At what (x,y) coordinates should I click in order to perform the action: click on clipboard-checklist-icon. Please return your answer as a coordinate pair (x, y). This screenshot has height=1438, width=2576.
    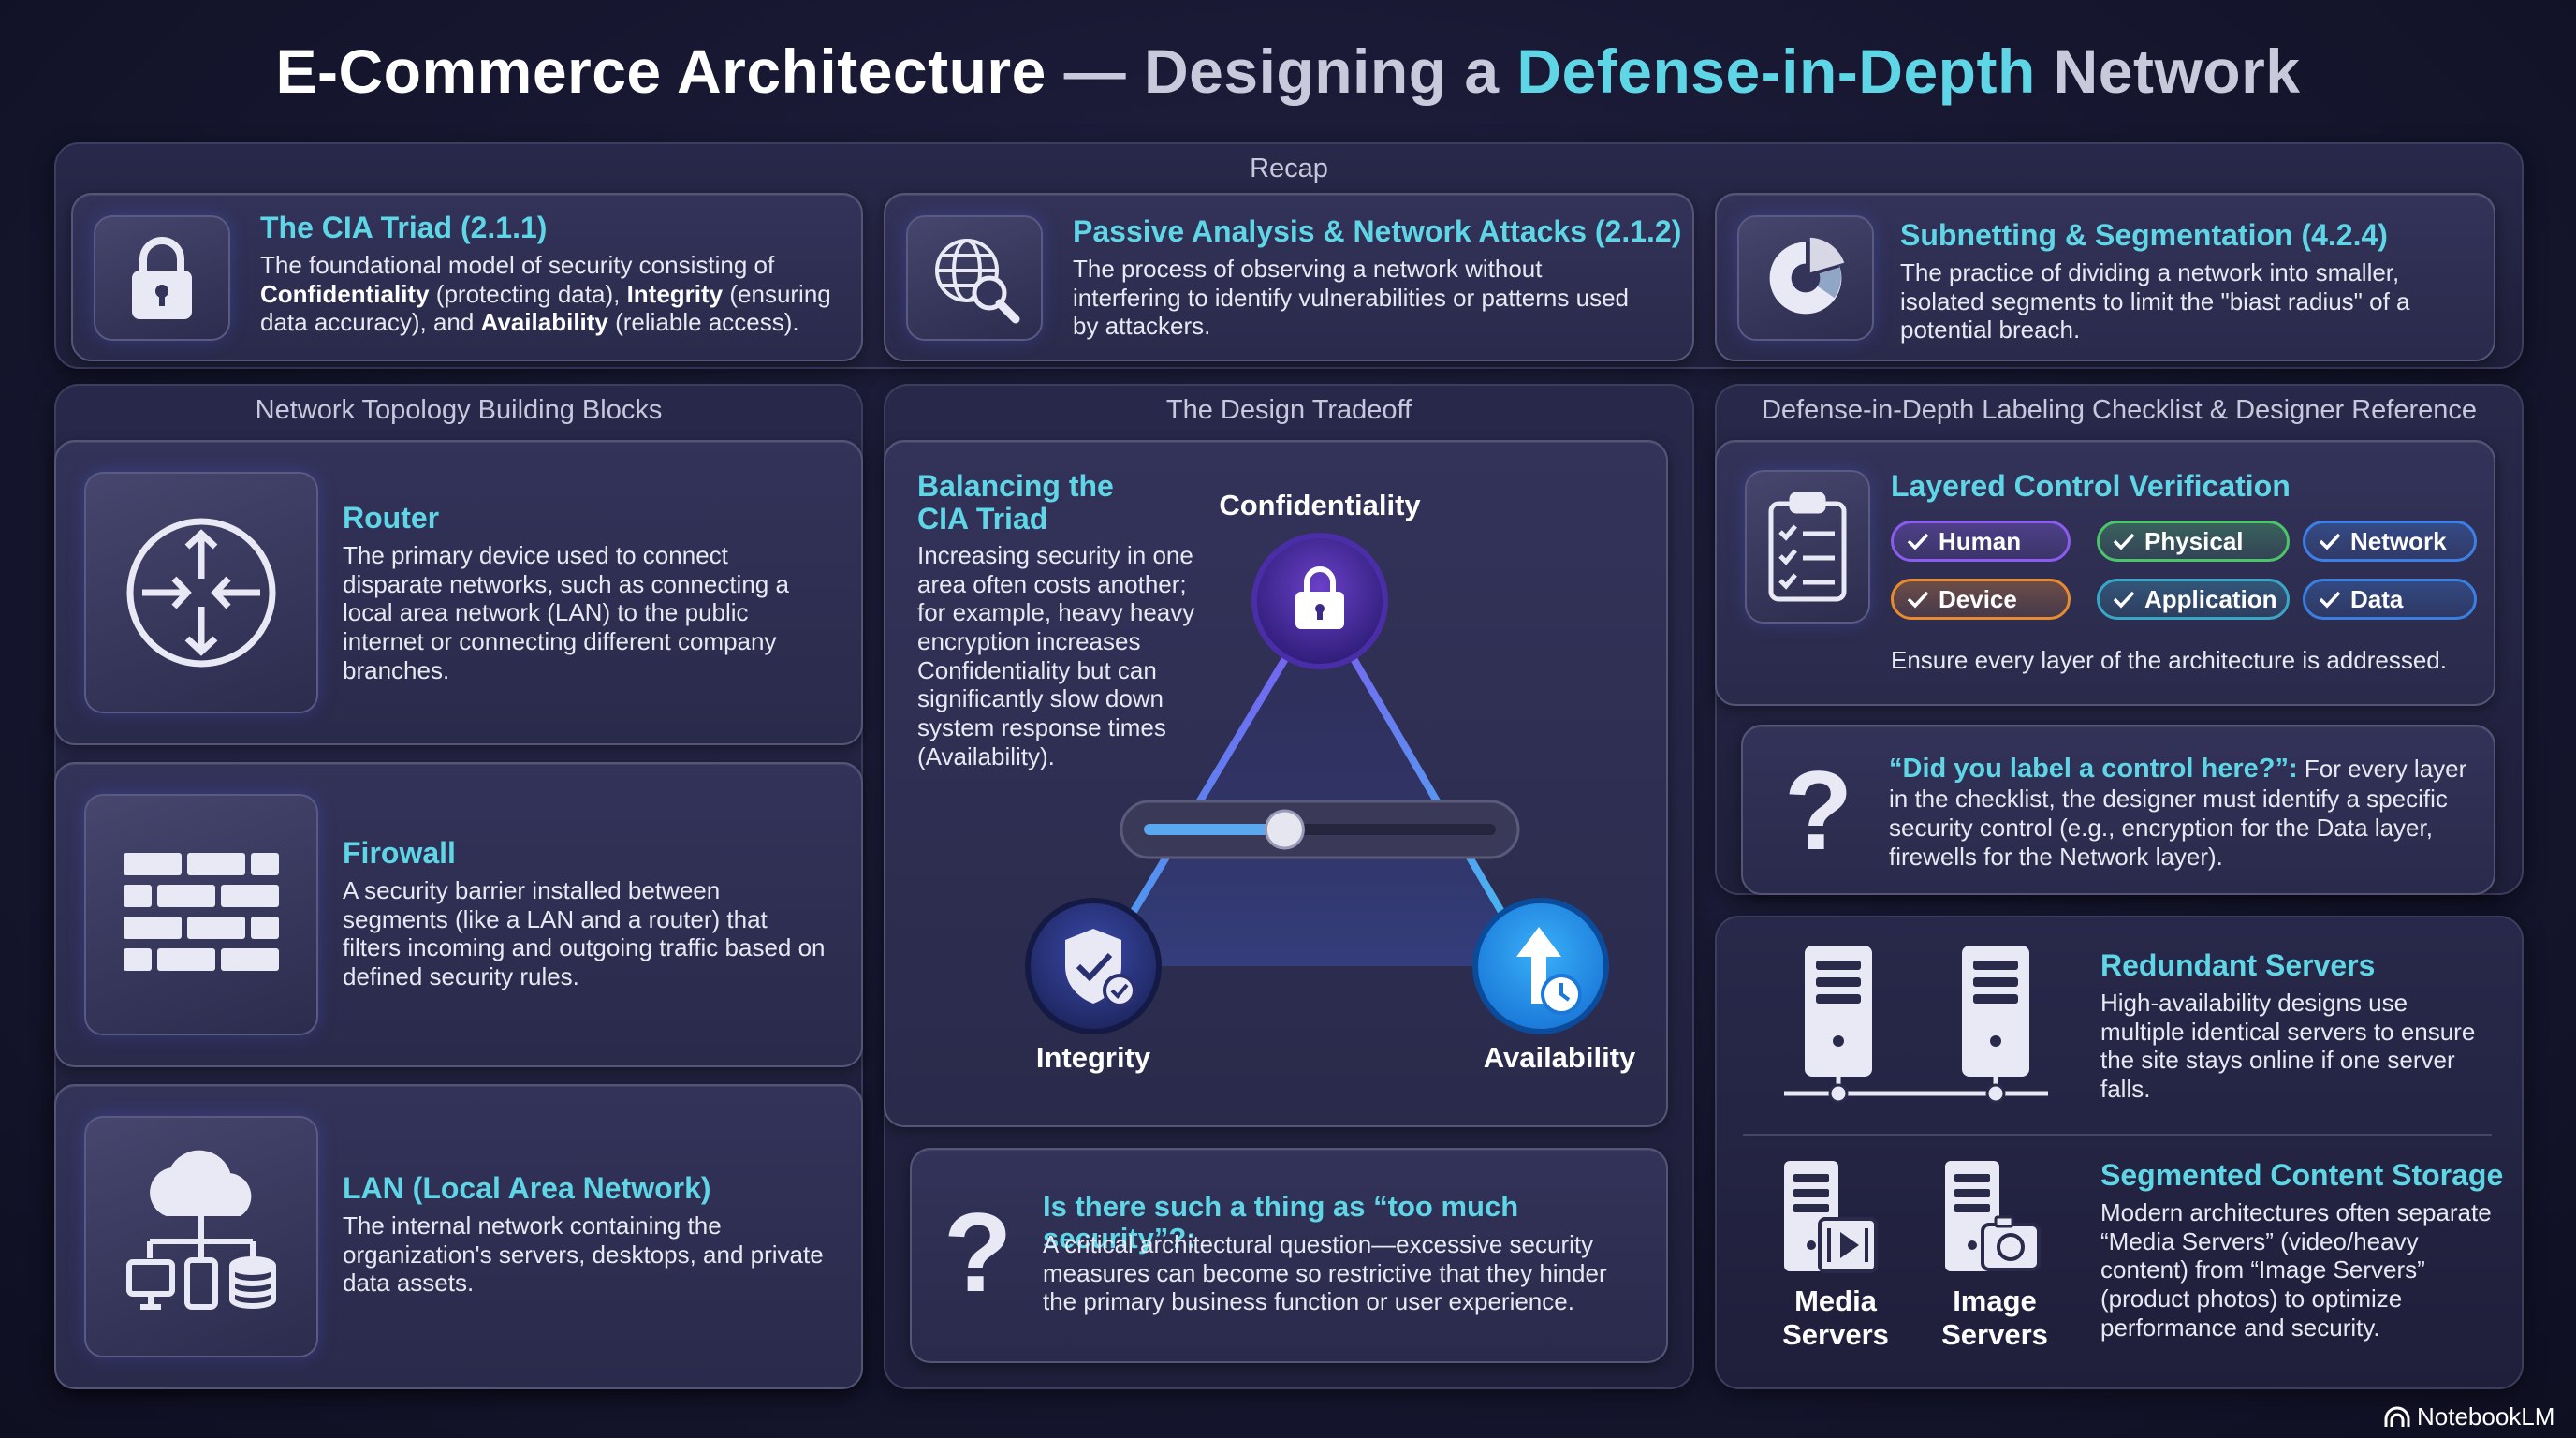
    Looking at the image, I should click on (1807, 547).